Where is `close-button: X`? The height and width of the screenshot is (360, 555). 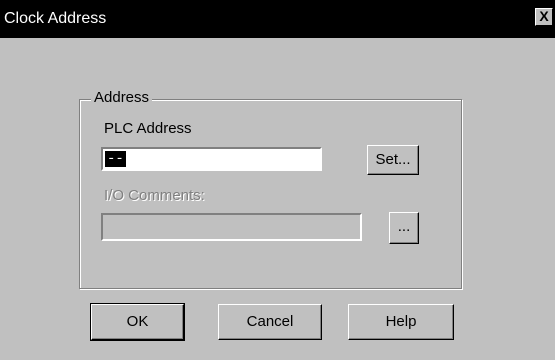
close-button: X is located at coordinates (544, 17).